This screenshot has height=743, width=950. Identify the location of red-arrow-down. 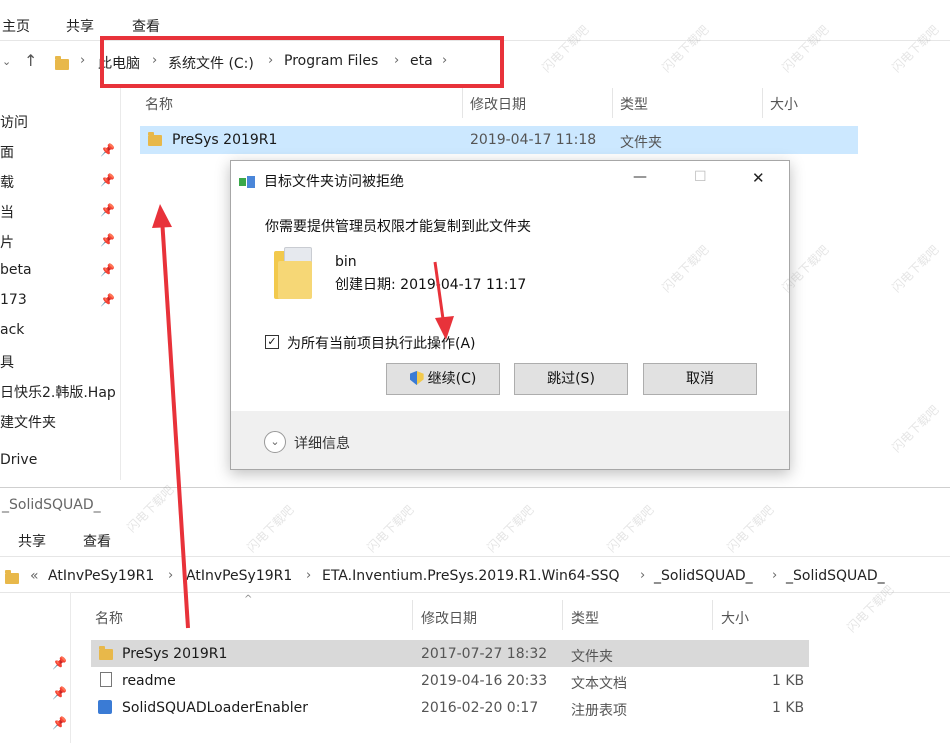
(443, 300).